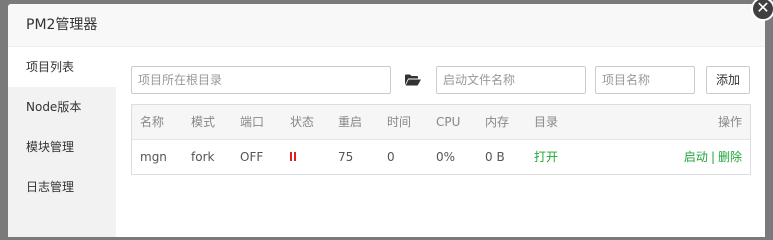 The image size is (773, 240). I want to click on project-root-dir-input, so click(261, 80).